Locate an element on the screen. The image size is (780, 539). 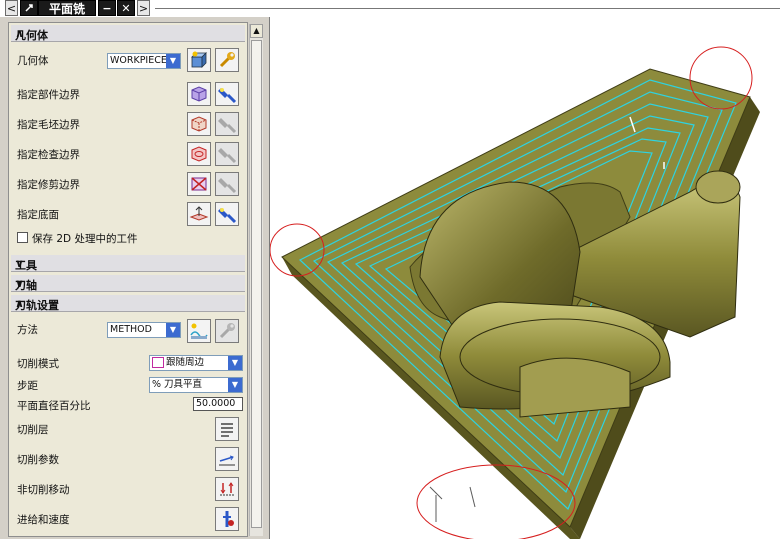
next-button: > is located at coordinates (143, 8).